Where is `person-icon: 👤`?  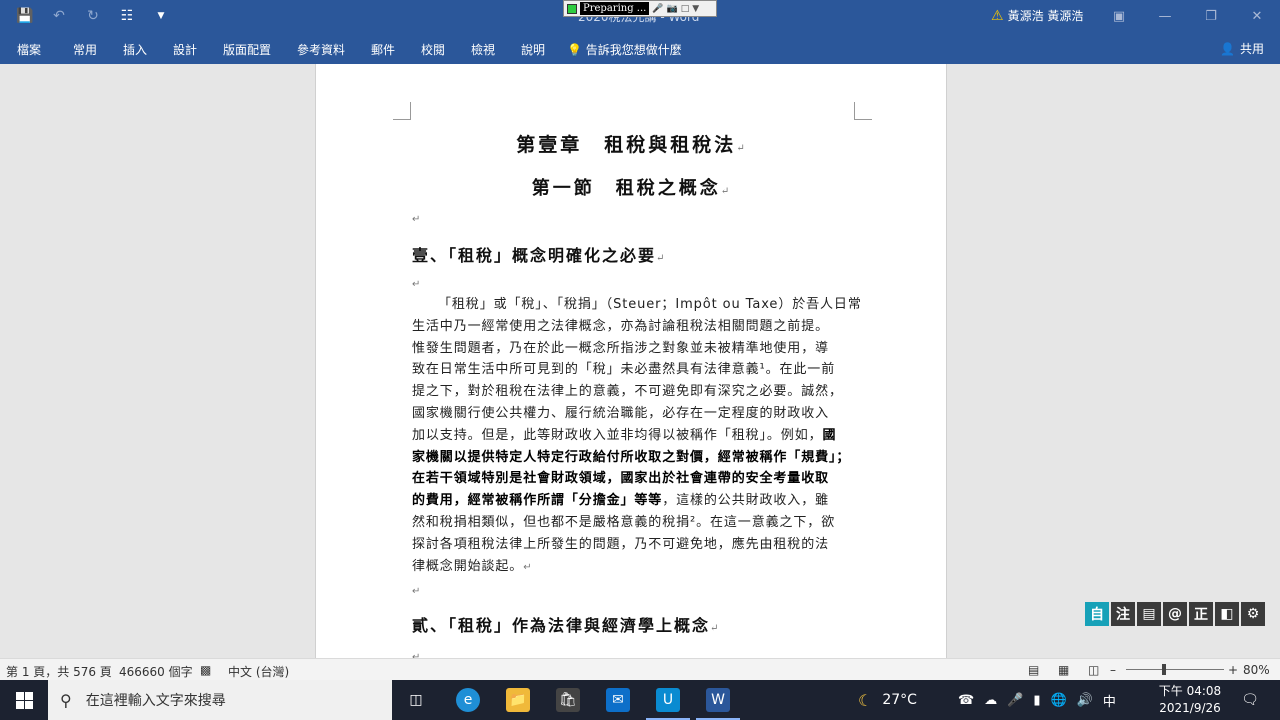
person-icon: 👤 is located at coordinates (1227, 48).